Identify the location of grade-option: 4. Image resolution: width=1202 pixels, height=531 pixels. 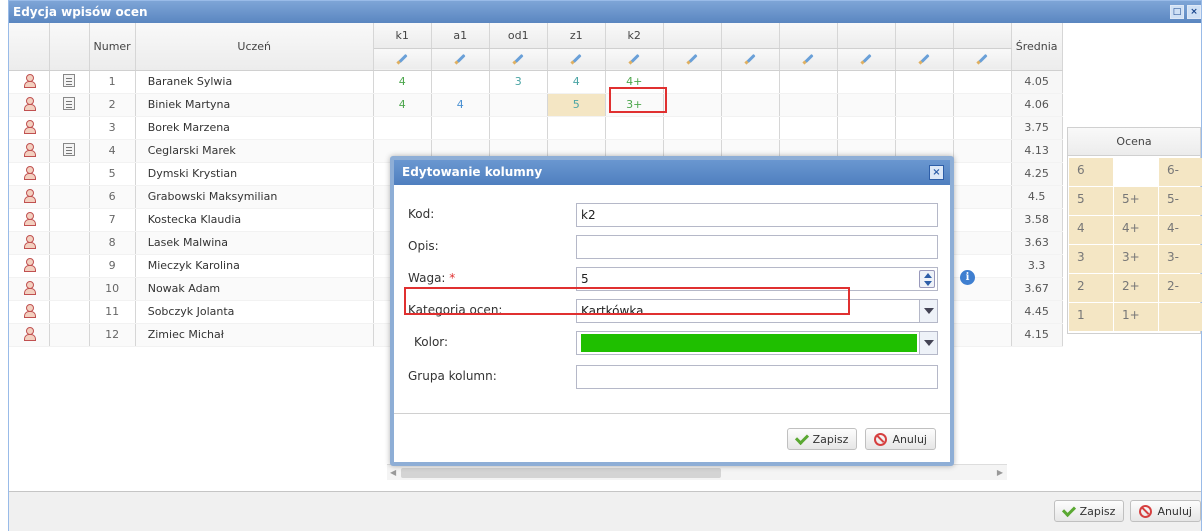
(1091, 230).